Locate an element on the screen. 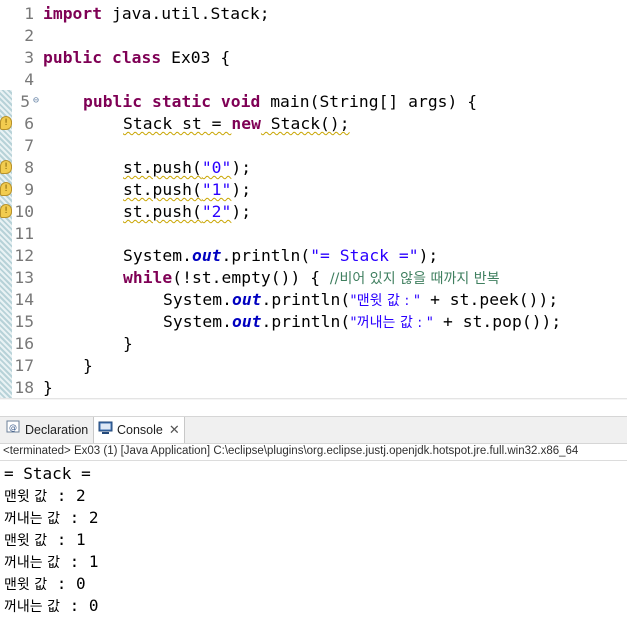  code-line: st.push("1"); is located at coordinates (187, 189).